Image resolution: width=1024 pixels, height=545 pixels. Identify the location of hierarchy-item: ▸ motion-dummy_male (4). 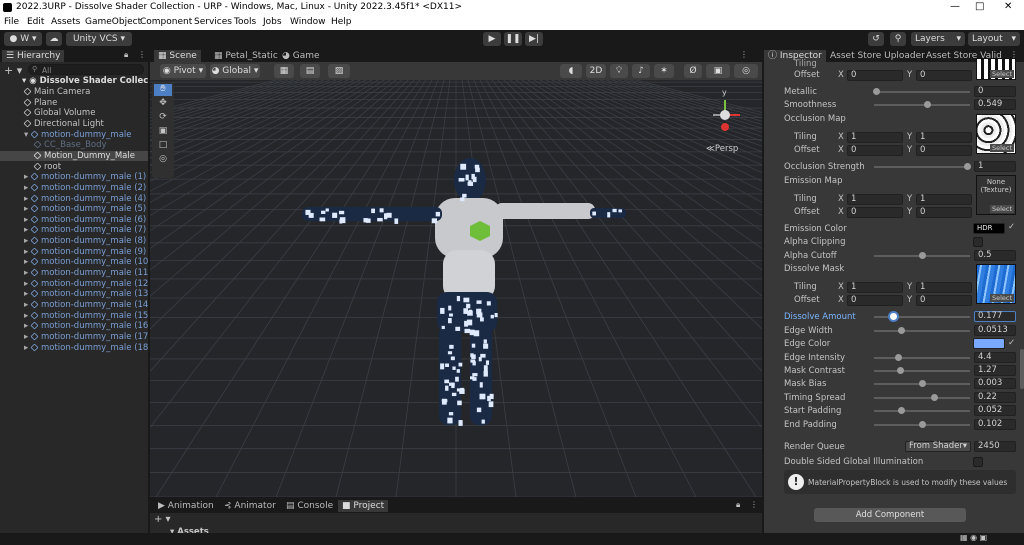
(74, 199).